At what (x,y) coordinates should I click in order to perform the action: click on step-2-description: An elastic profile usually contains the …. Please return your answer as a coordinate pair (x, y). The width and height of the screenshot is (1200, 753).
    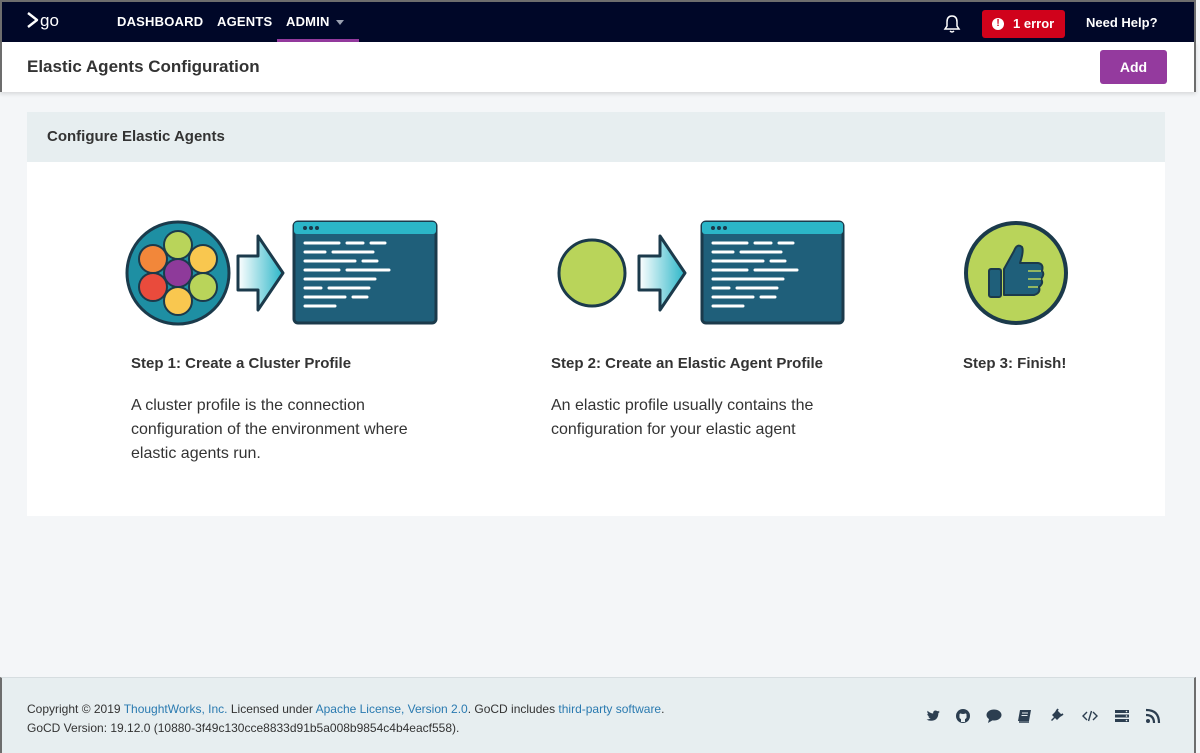
    Looking at the image, I should click on (682, 418).